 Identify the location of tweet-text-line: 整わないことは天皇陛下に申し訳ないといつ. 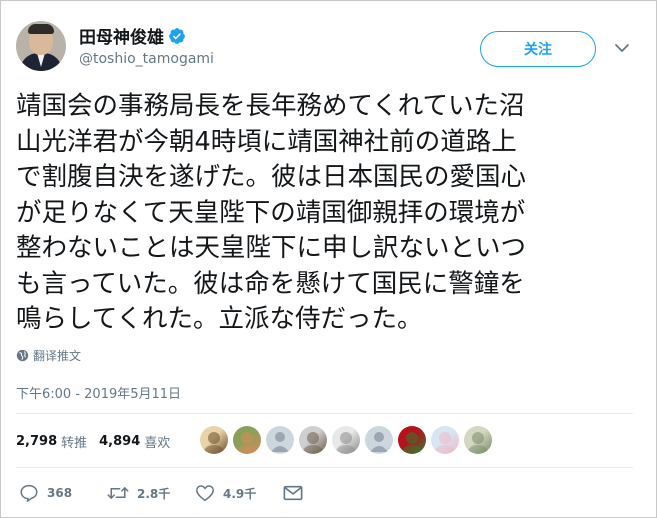
(271, 248).